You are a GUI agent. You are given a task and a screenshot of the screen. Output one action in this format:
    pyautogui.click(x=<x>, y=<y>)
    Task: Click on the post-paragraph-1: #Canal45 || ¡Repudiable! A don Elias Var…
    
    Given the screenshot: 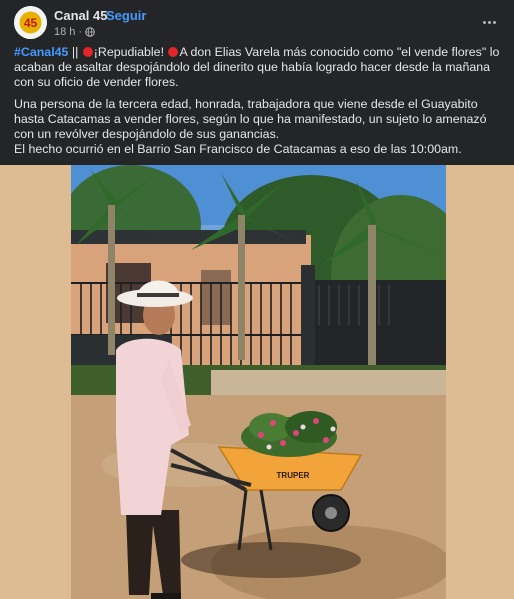 What is the action you would take?
    pyautogui.click(x=258, y=67)
    